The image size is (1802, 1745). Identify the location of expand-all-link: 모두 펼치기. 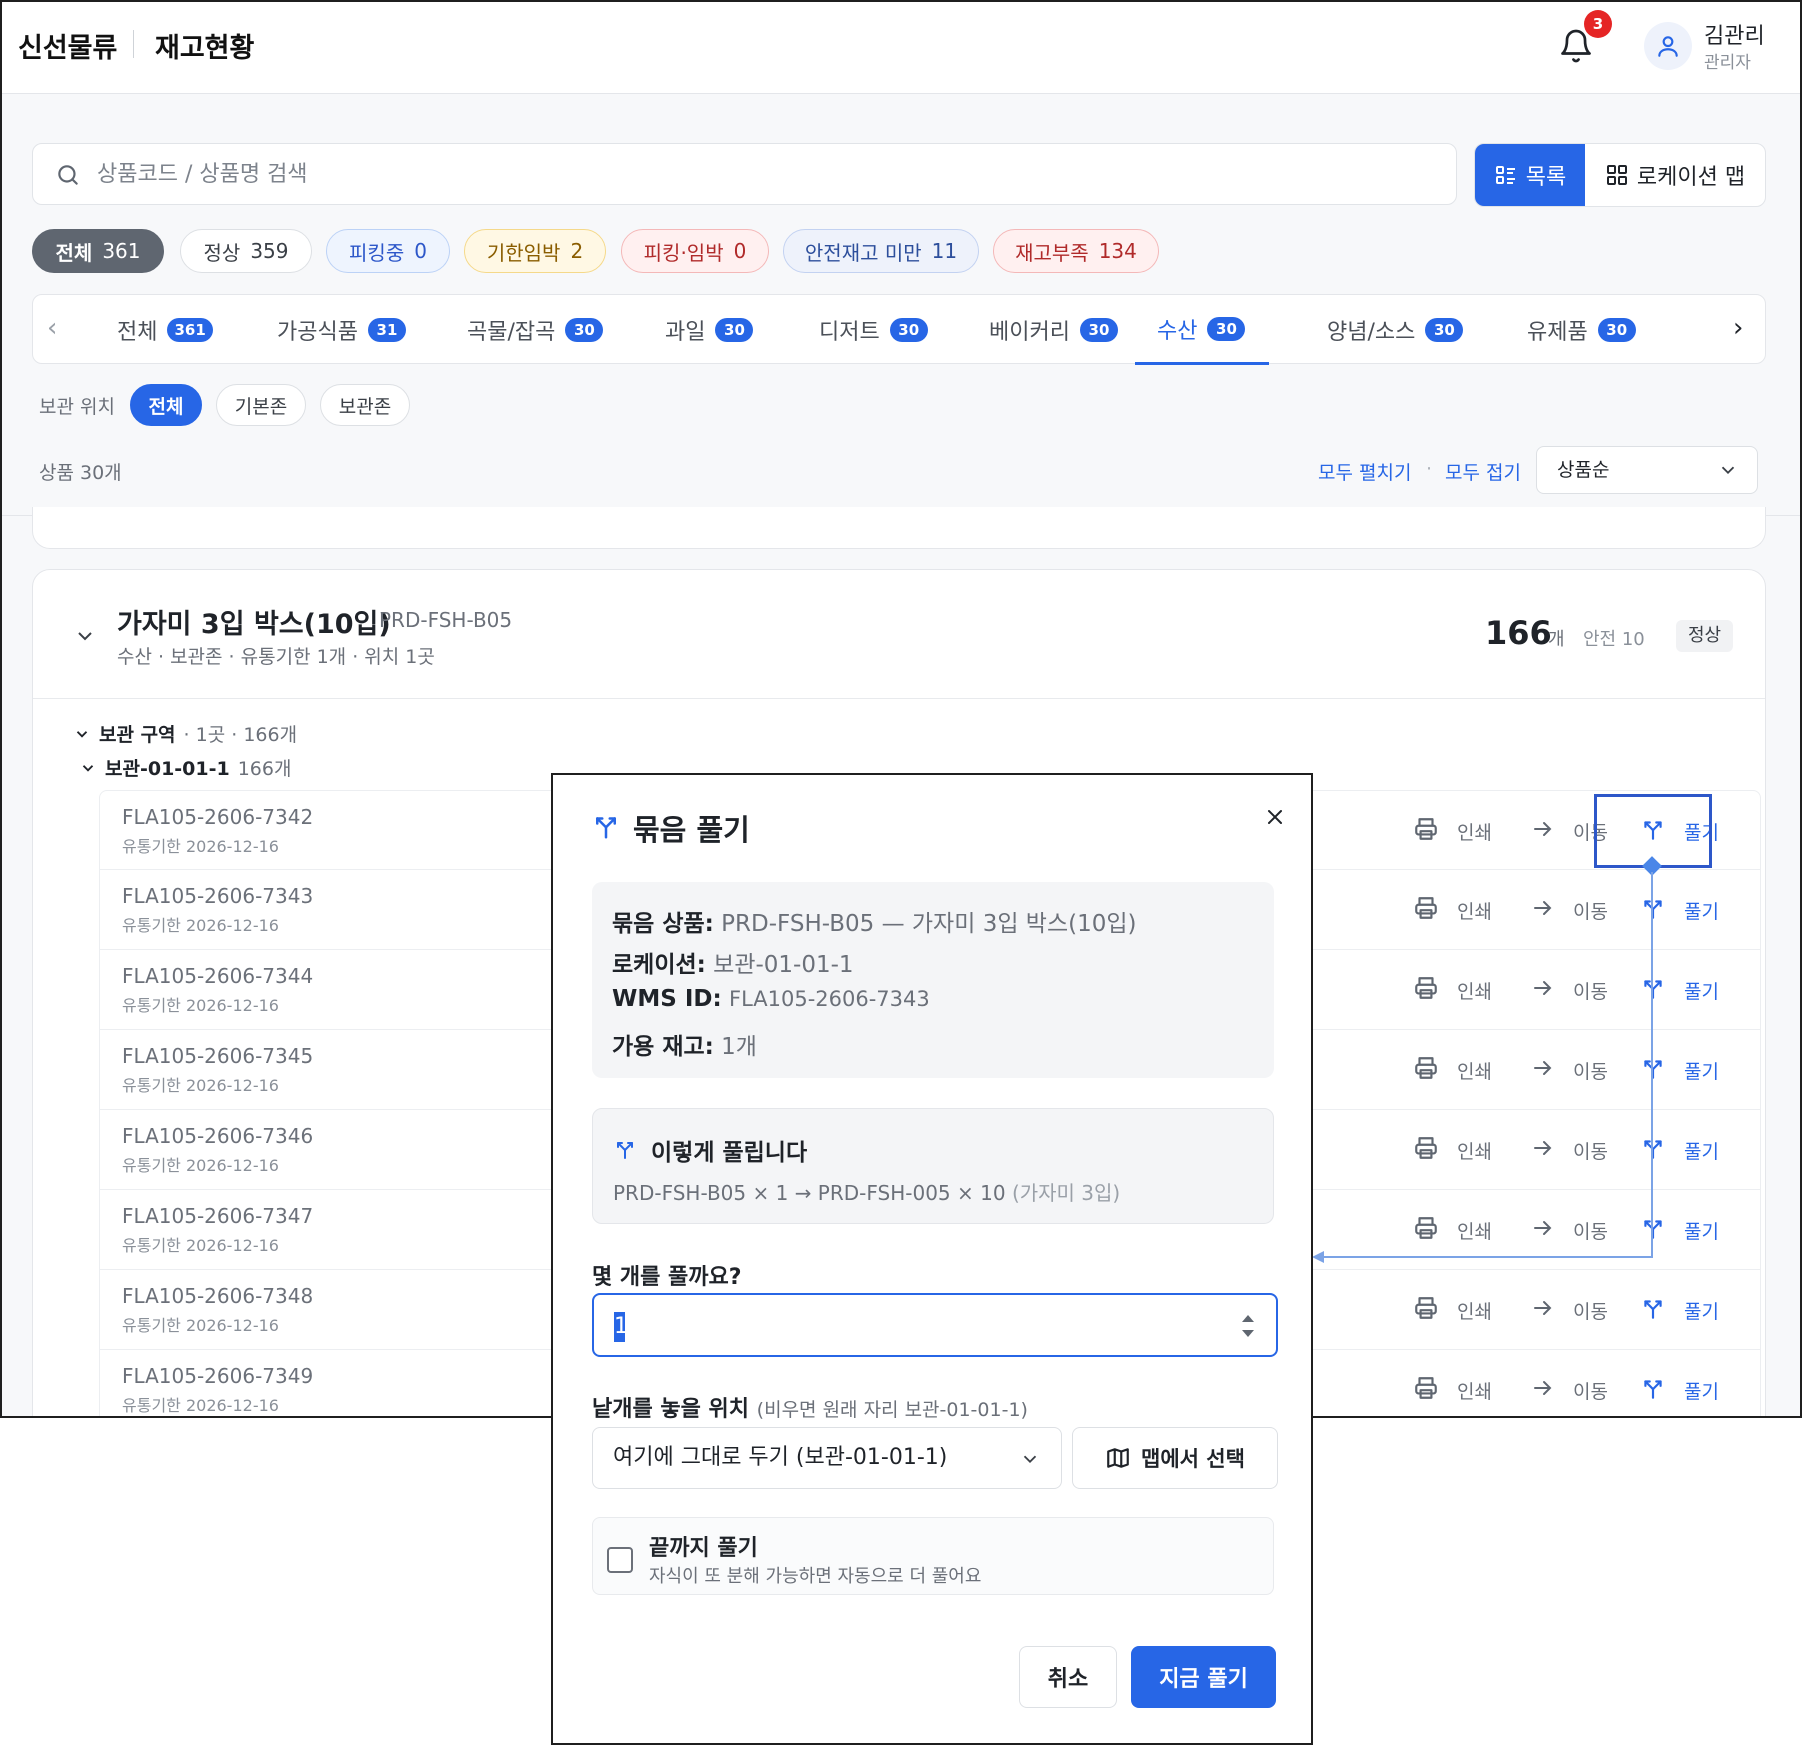
(1364, 471).